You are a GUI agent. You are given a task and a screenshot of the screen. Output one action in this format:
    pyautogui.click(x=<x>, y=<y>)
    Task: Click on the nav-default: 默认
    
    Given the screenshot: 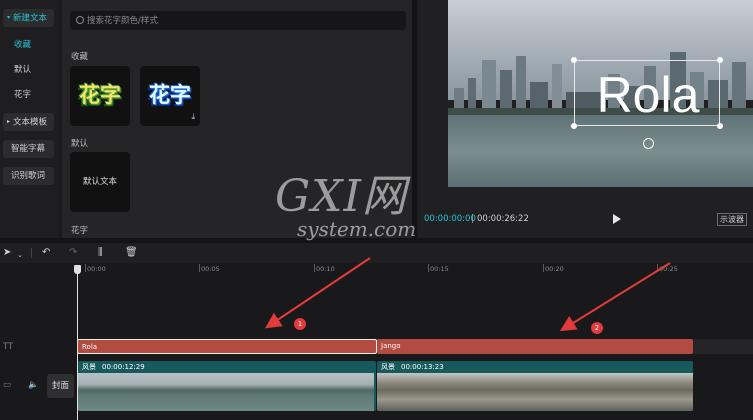 What is the action you would take?
    pyautogui.click(x=22, y=70)
    